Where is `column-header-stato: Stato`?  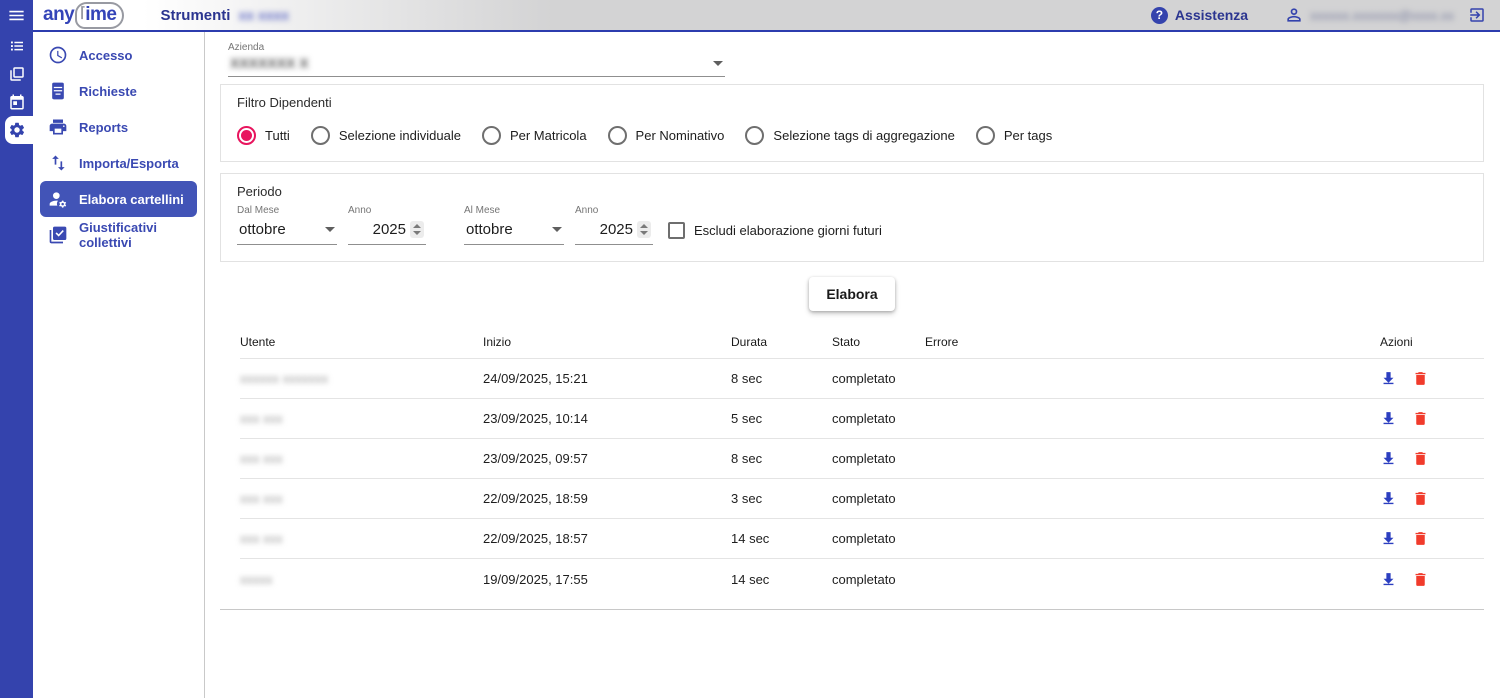
column-header-stato: Stato is located at coordinates (846, 341).